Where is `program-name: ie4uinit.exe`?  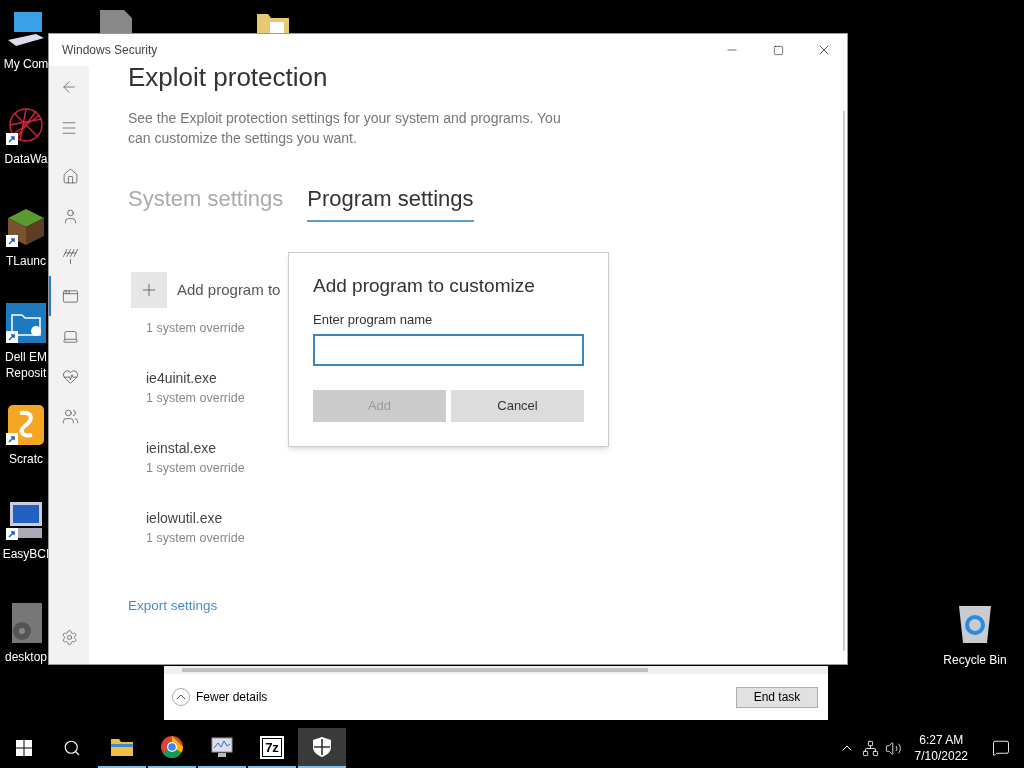
program-name: ie4uinit.exe is located at coordinates (181, 378).